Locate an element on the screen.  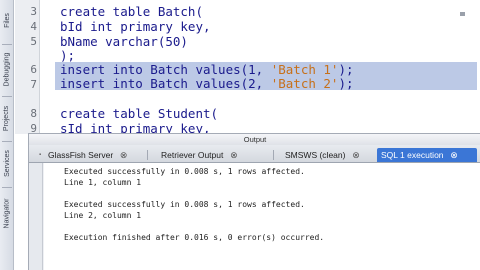
output-line: Line 1, column 1 is located at coordinates (103, 182).